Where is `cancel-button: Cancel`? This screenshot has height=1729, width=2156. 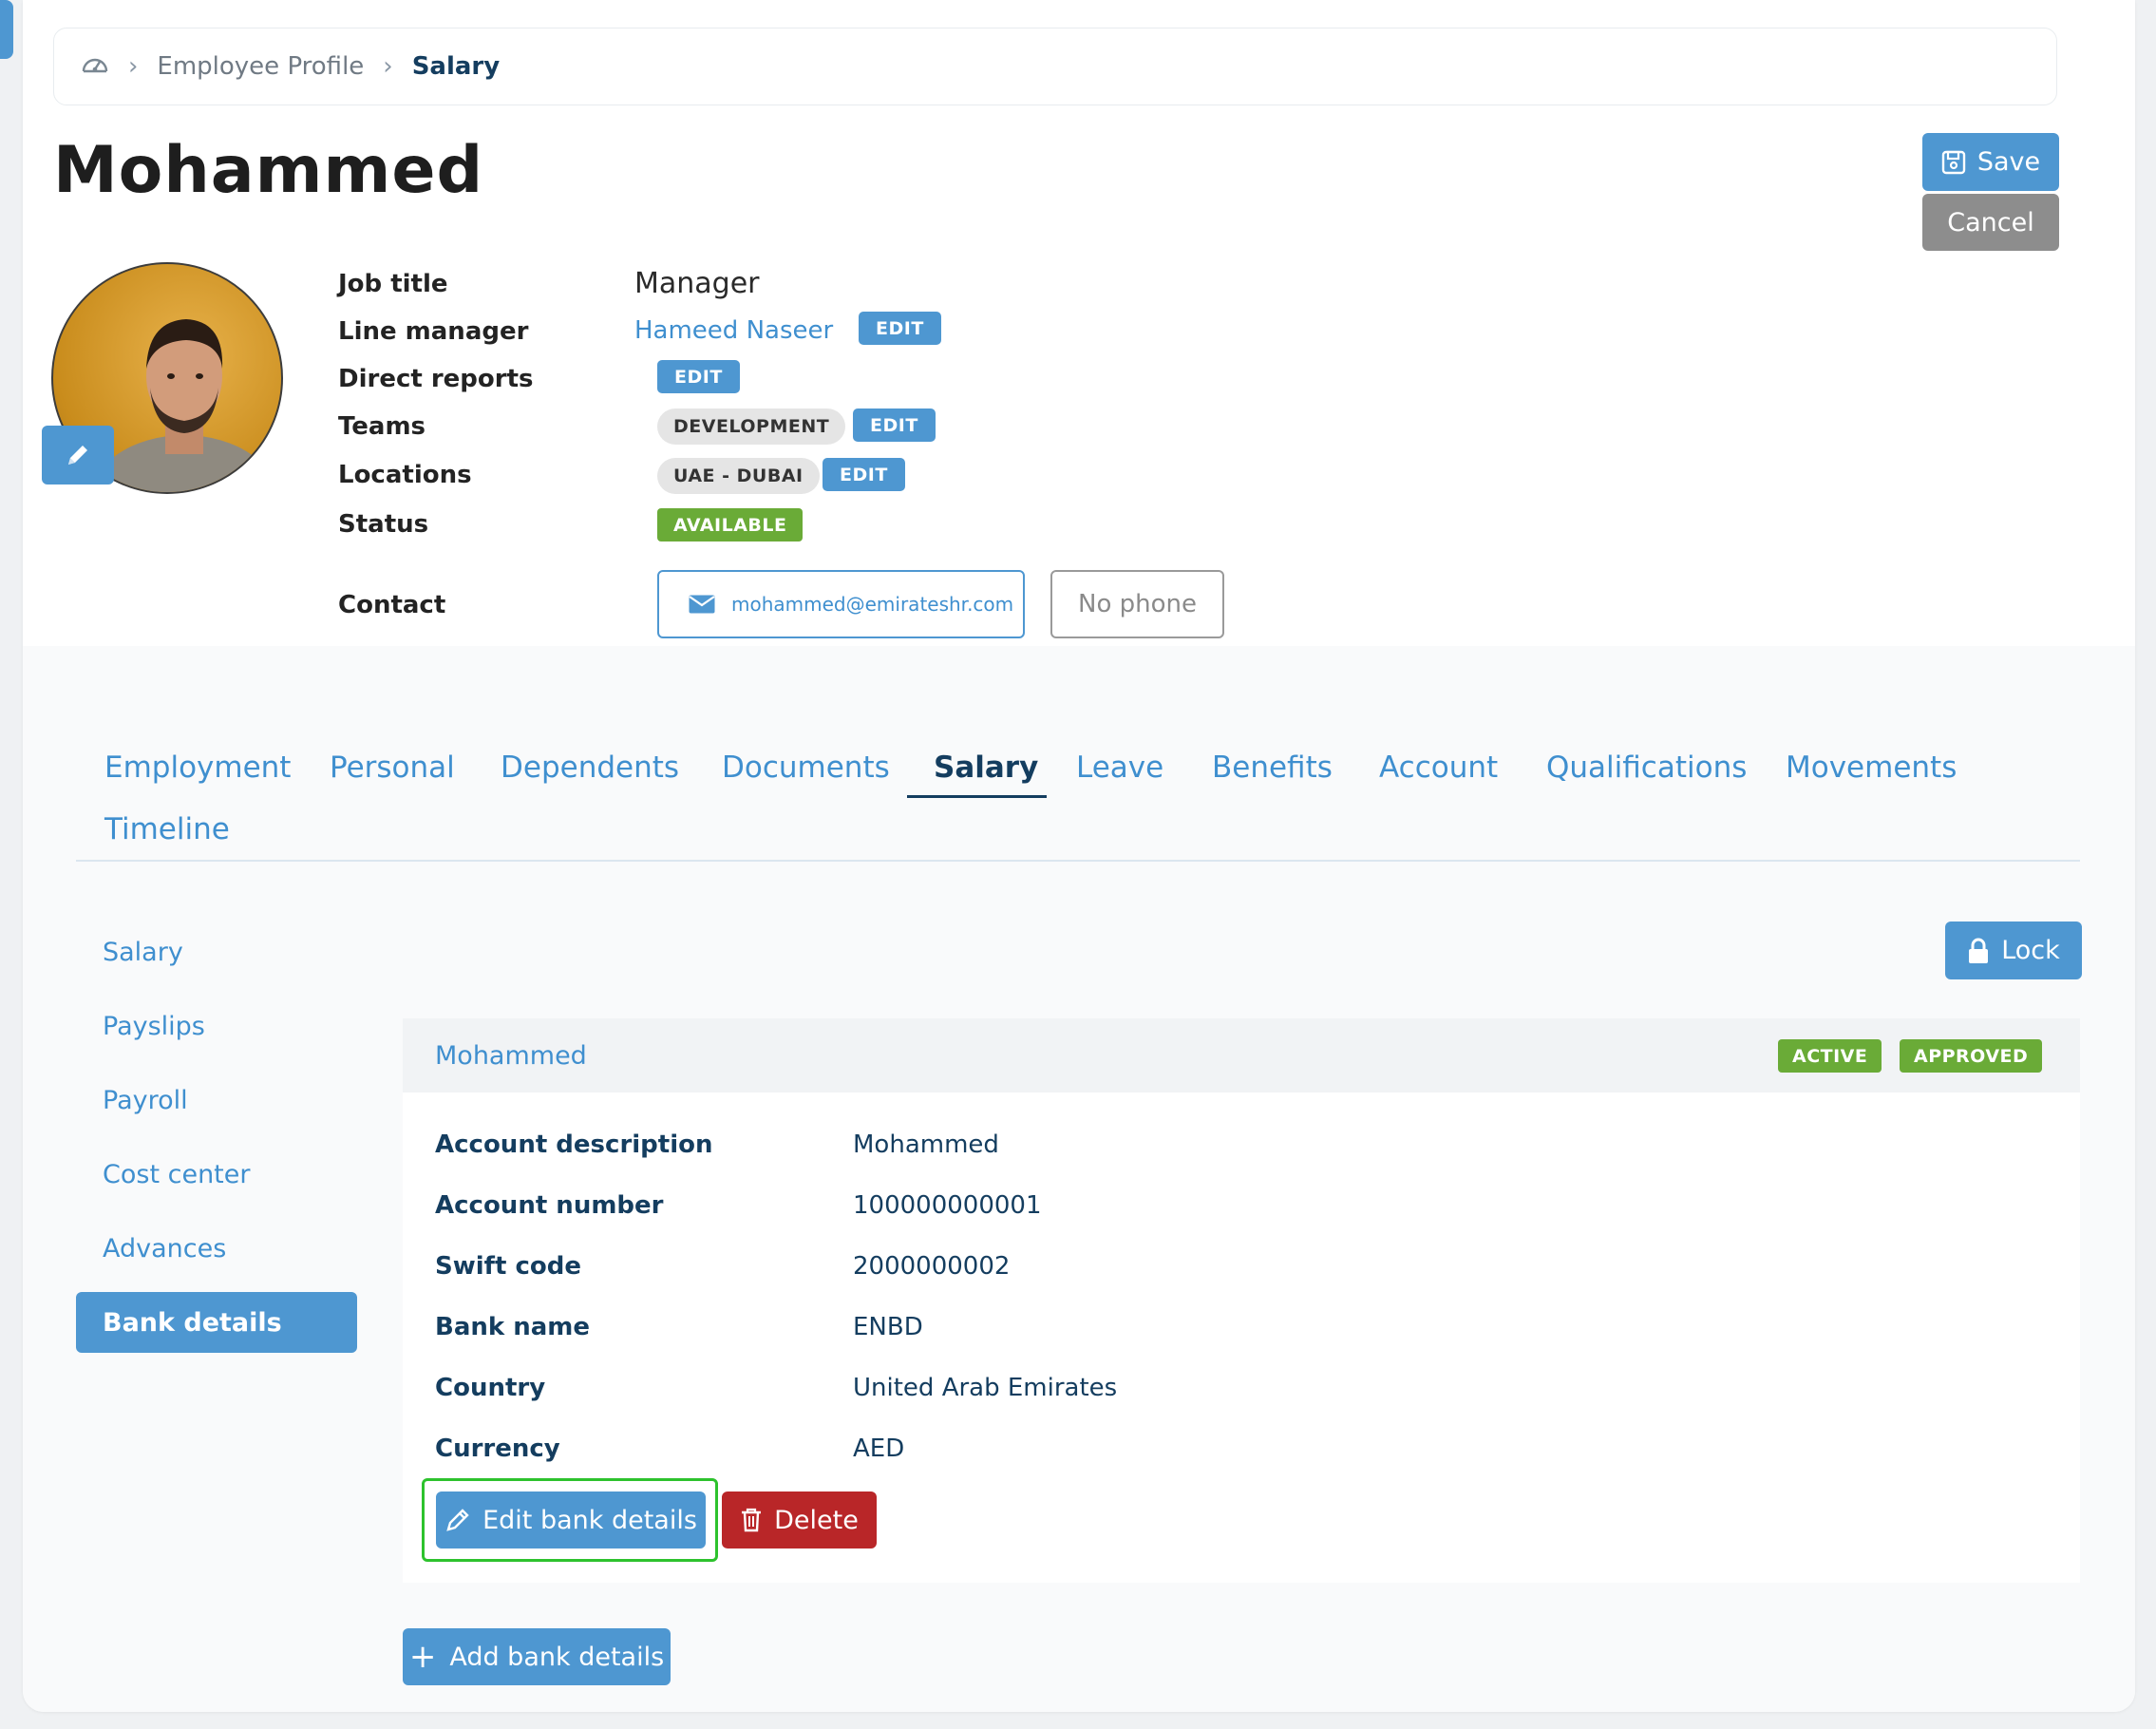
cancel-button: Cancel is located at coordinates (1991, 222).